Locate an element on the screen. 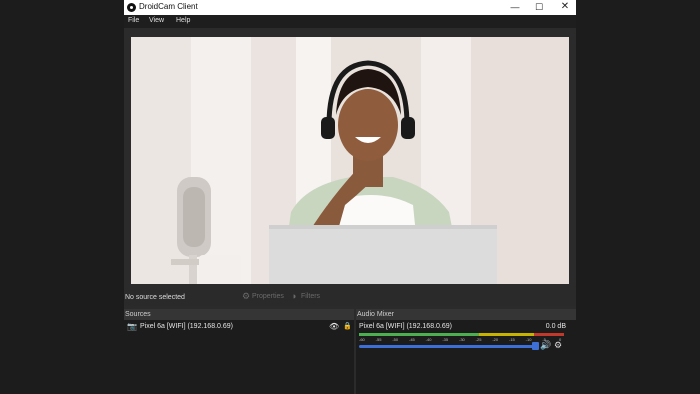 This screenshot has width=700, height=394. meter-scale-label: -55 is located at coordinates (378, 339).